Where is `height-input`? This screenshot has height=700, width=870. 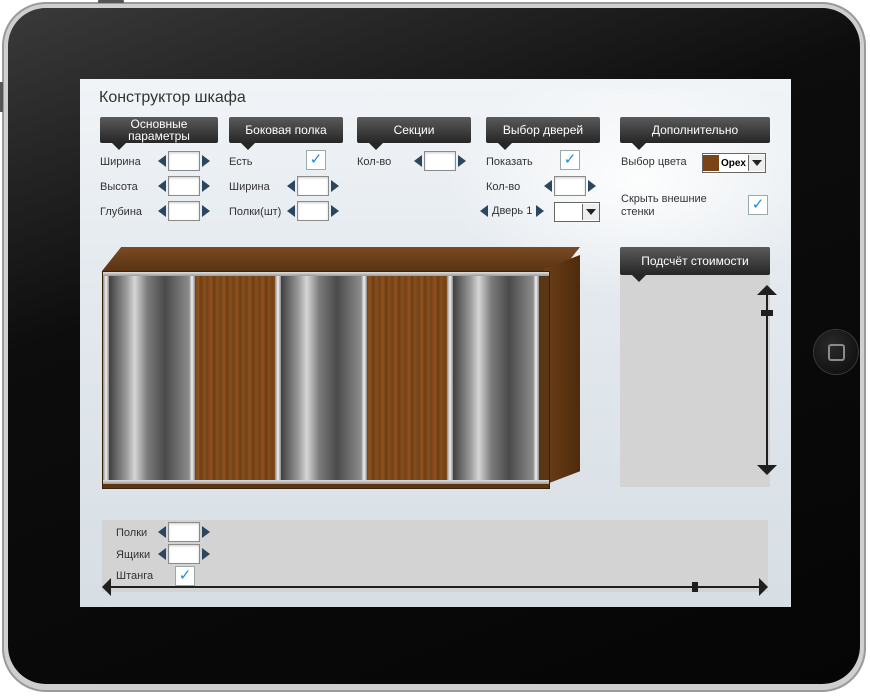
height-input is located at coordinates (184, 186).